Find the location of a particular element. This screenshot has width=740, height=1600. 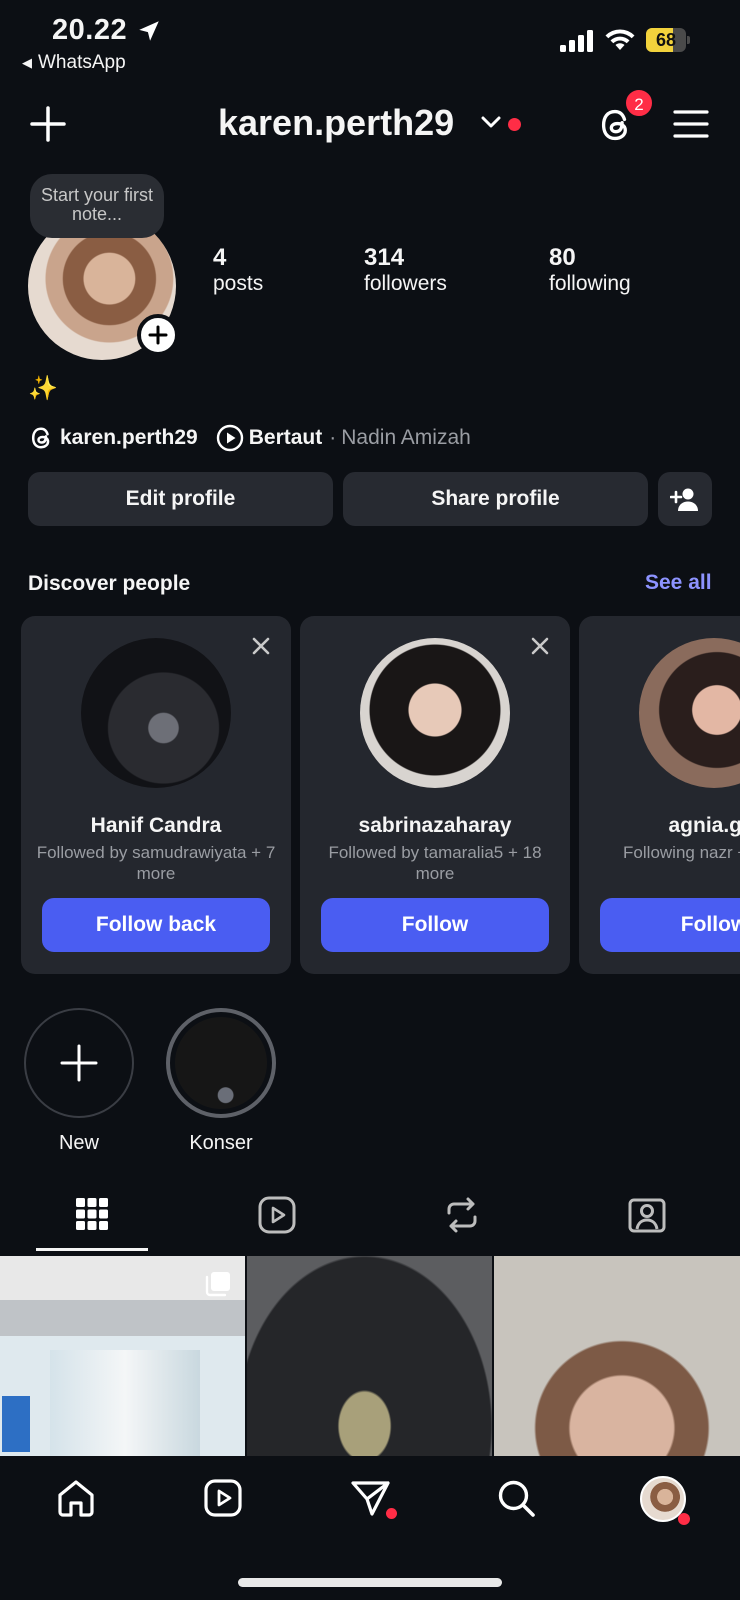

battery-indicator: 68 is located at coordinates (668, 40).